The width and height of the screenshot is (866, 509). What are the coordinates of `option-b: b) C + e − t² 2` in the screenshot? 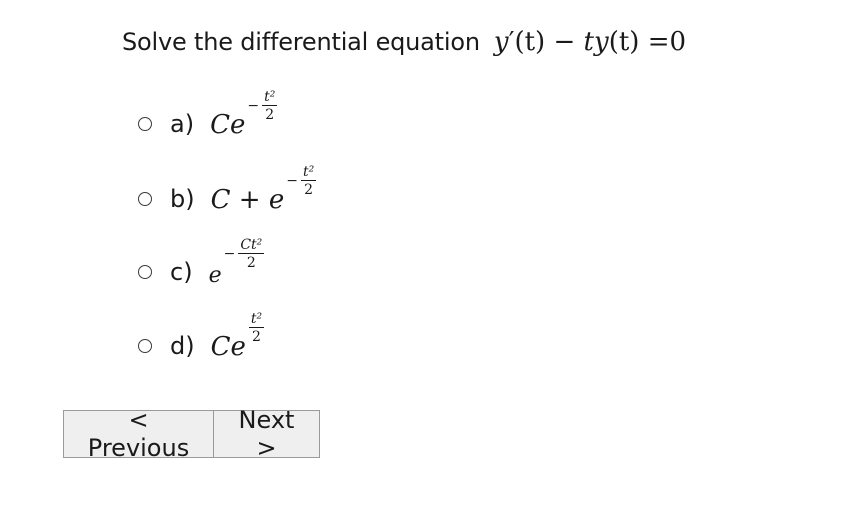 It's located at (227, 190).